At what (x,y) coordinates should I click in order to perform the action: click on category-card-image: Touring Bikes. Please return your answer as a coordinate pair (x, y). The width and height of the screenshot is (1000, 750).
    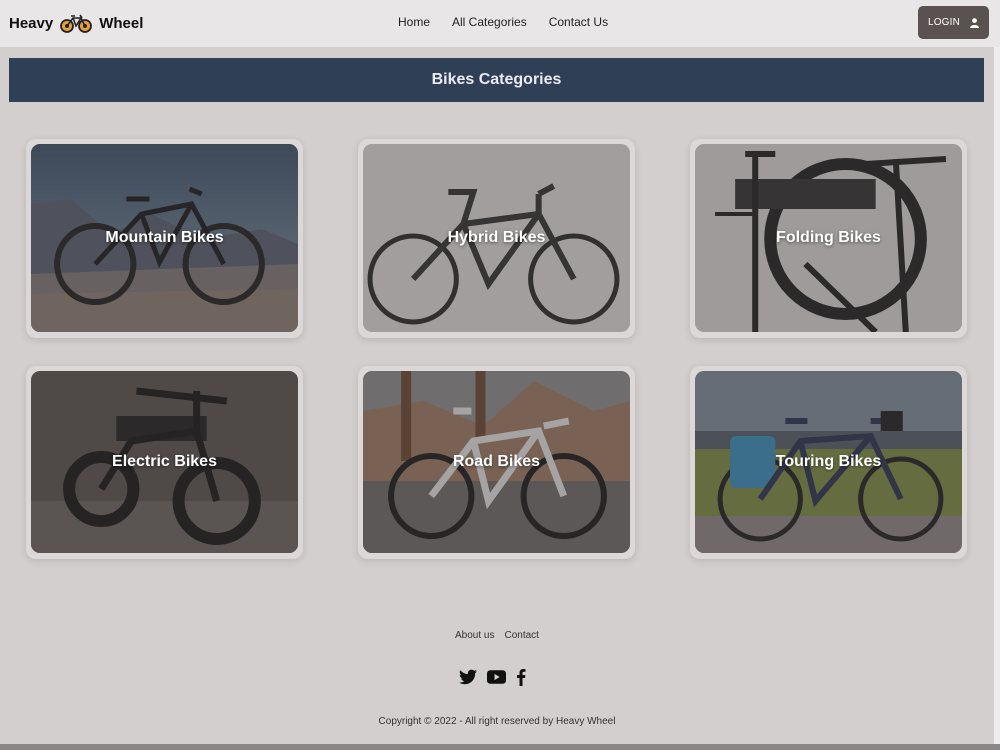
    Looking at the image, I should click on (828, 462).